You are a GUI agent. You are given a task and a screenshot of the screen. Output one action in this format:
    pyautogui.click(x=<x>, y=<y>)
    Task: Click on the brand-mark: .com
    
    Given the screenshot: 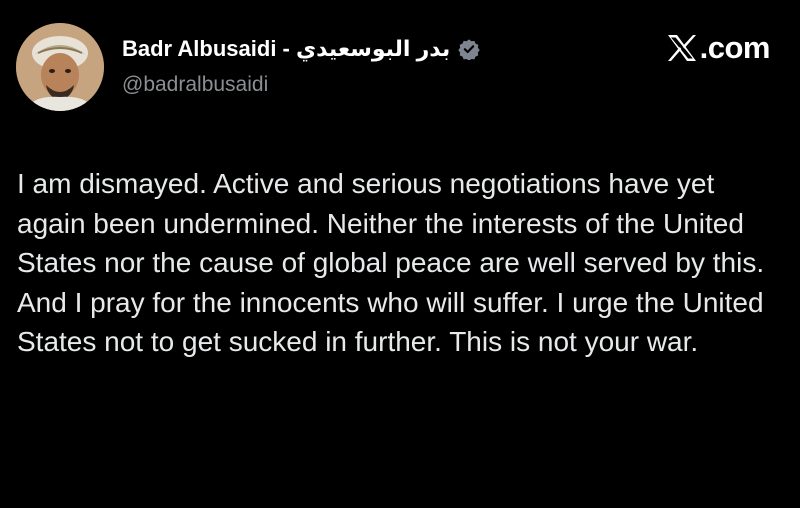 What is the action you would take?
    pyautogui.click(x=718, y=48)
    